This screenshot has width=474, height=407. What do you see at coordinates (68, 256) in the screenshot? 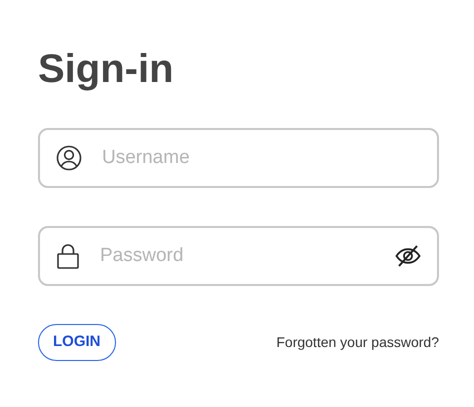
I see `lock-icon` at bounding box center [68, 256].